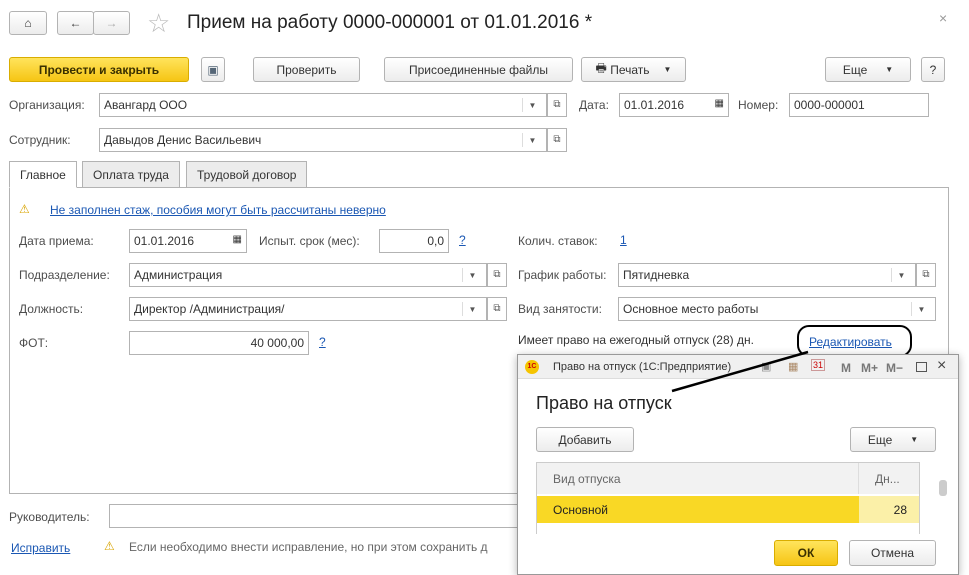 The width and height of the screenshot is (969, 575). I want to click on memory-plus-button: M+, so click(869, 368).